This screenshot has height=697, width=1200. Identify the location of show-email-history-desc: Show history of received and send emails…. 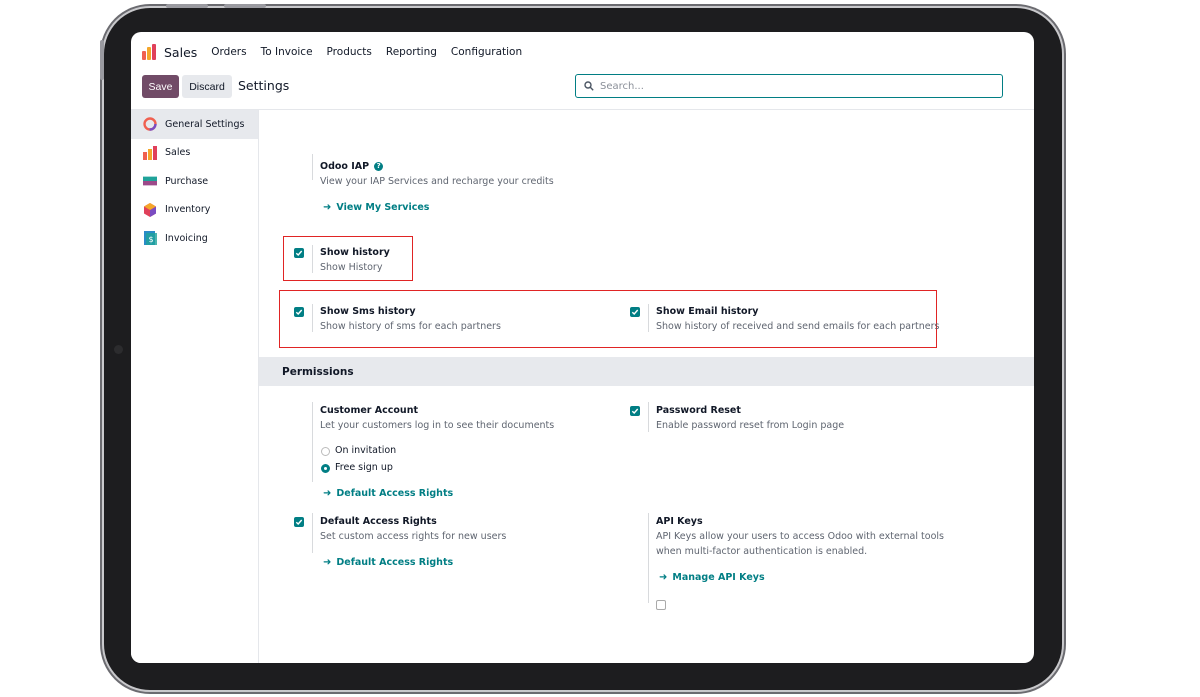
(798, 326).